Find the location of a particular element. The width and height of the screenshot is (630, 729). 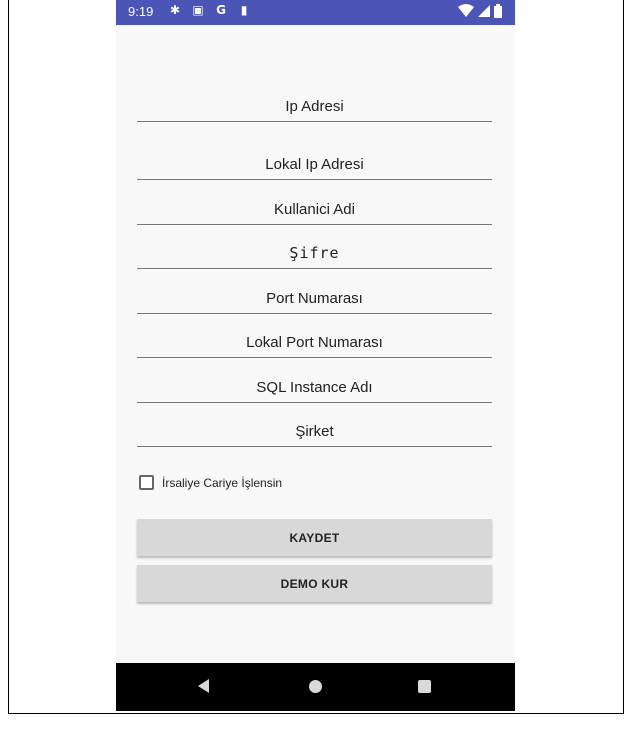

gear-icon: ✱ is located at coordinates (175, 10).